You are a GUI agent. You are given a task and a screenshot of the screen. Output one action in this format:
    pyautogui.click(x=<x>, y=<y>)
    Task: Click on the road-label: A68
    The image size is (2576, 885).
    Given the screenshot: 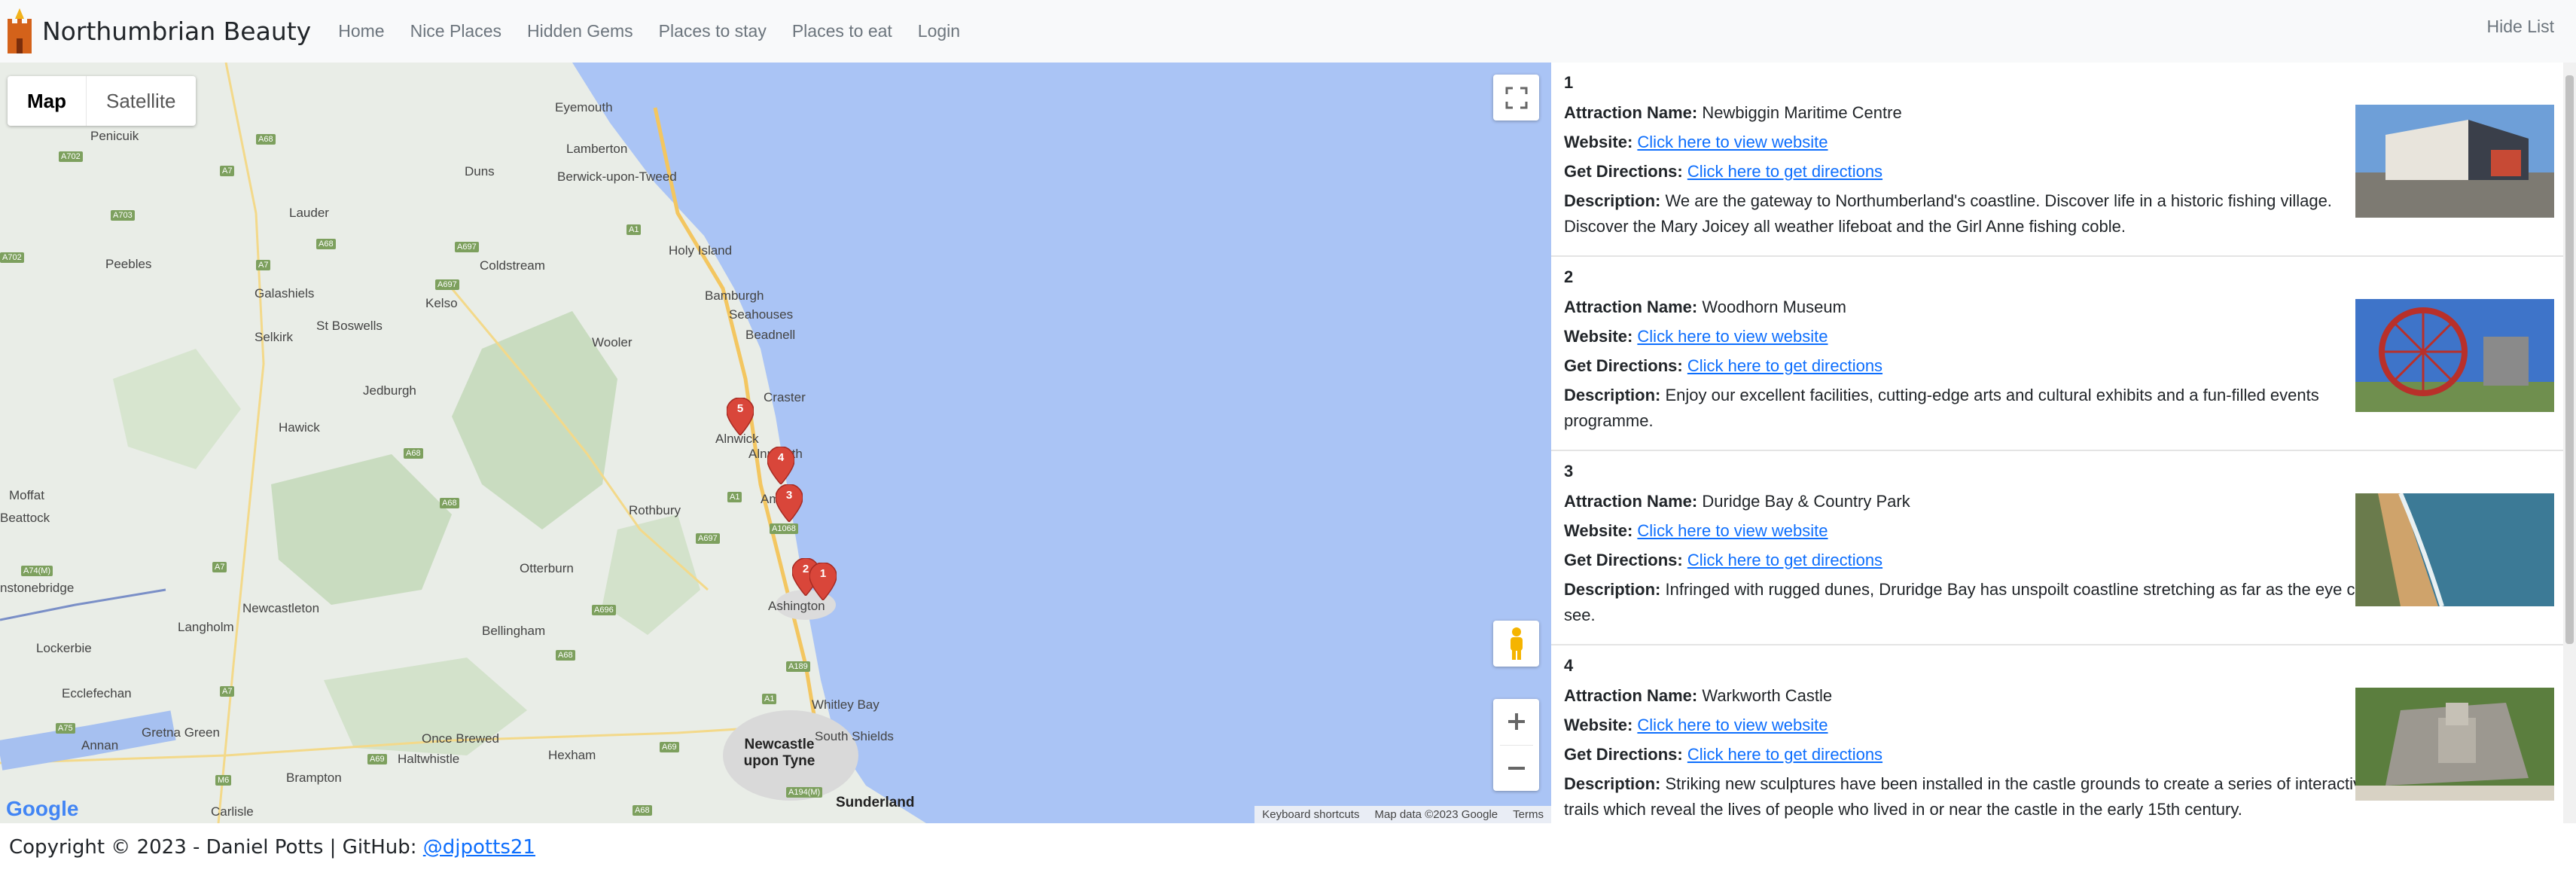 What is the action you would take?
    pyautogui.click(x=326, y=244)
    